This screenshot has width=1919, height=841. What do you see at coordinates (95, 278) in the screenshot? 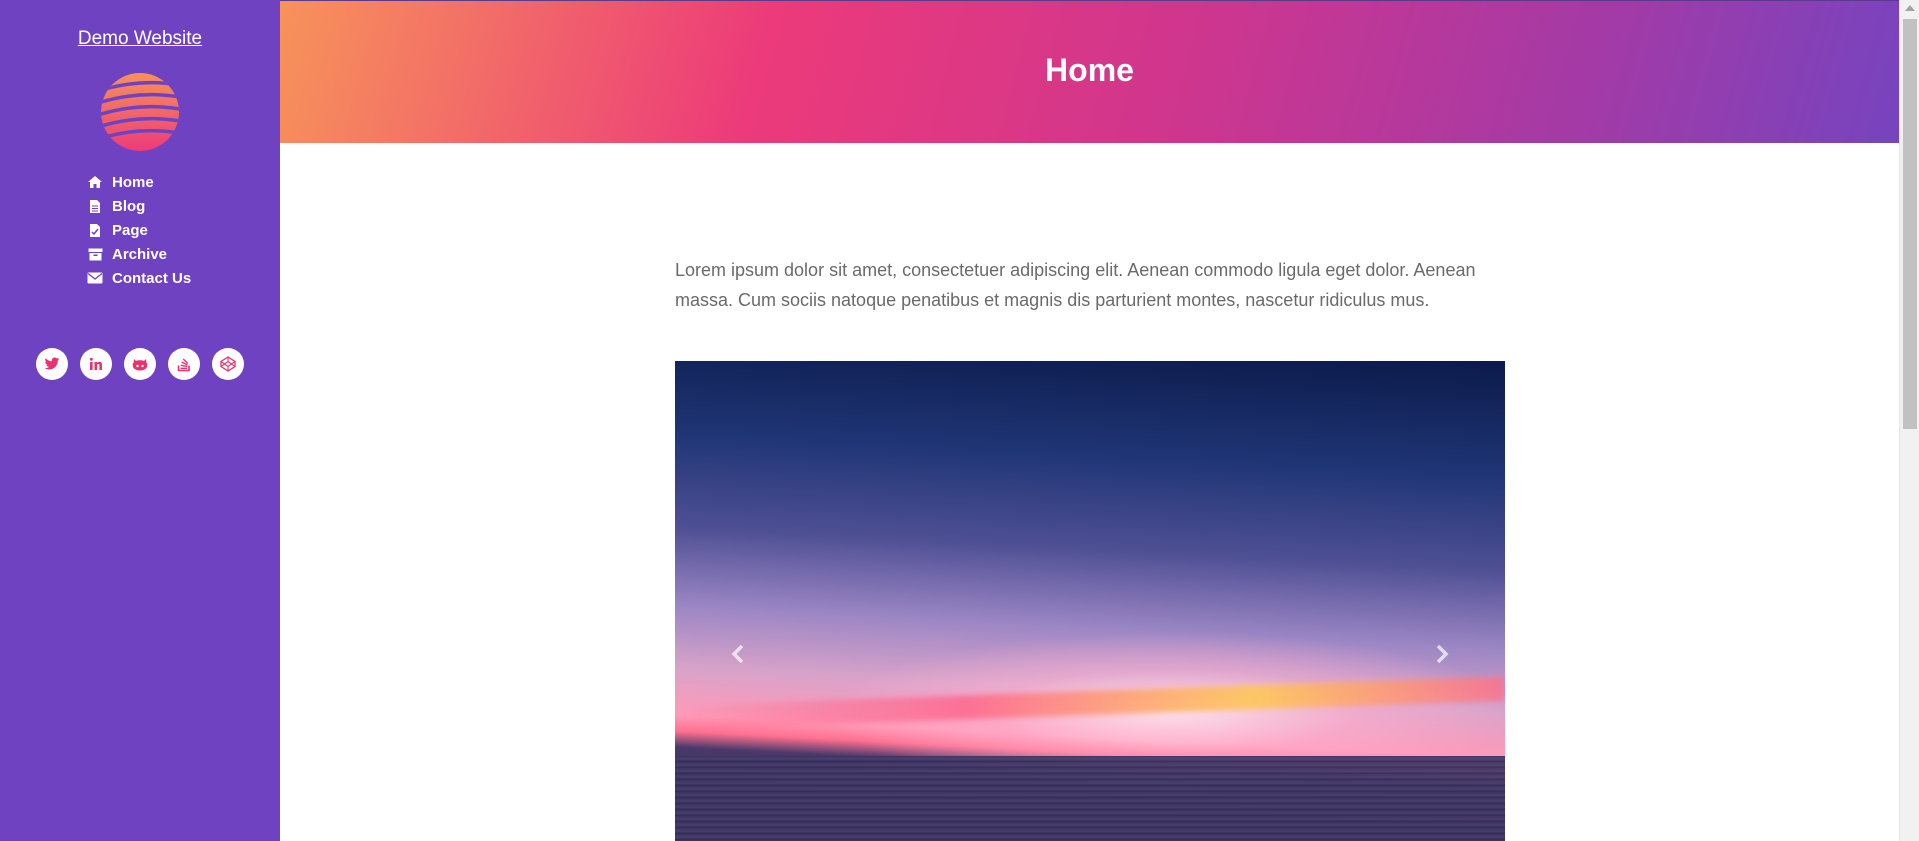
I see `envelope-icon` at bounding box center [95, 278].